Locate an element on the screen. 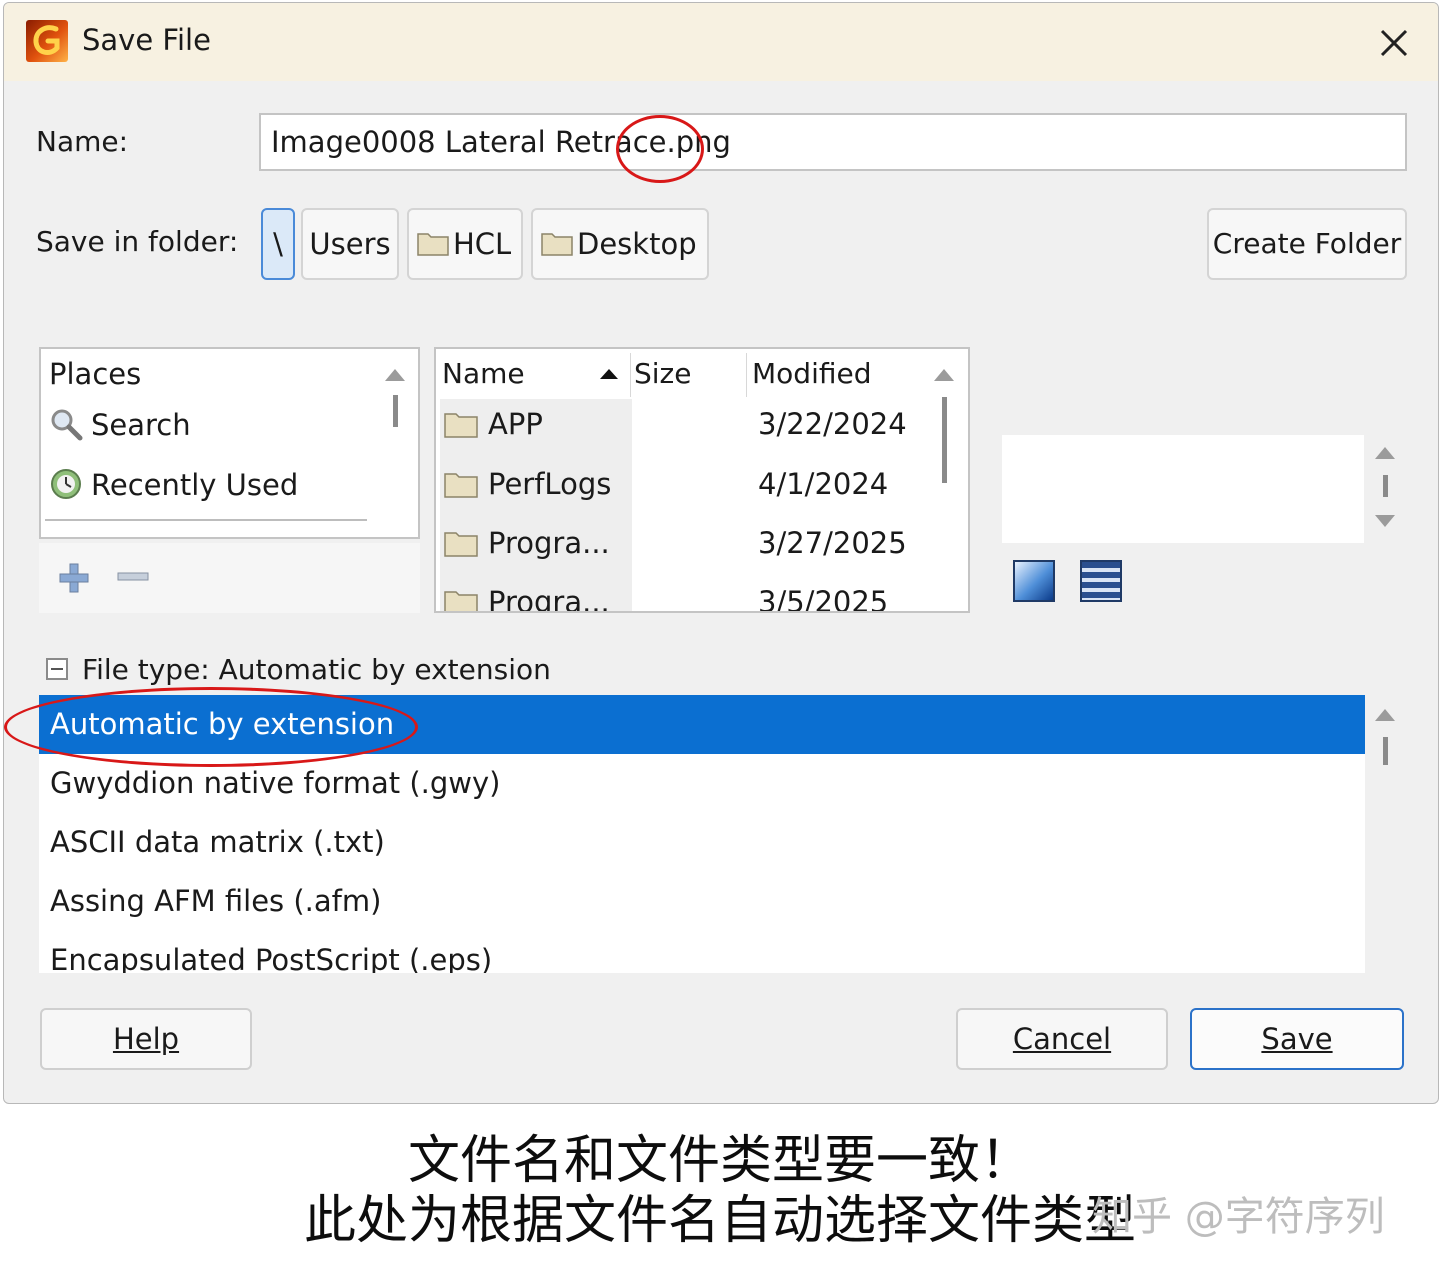 The width and height of the screenshot is (1440, 1267). file-modified: 3/27/2025 is located at coordinates (832, 543).